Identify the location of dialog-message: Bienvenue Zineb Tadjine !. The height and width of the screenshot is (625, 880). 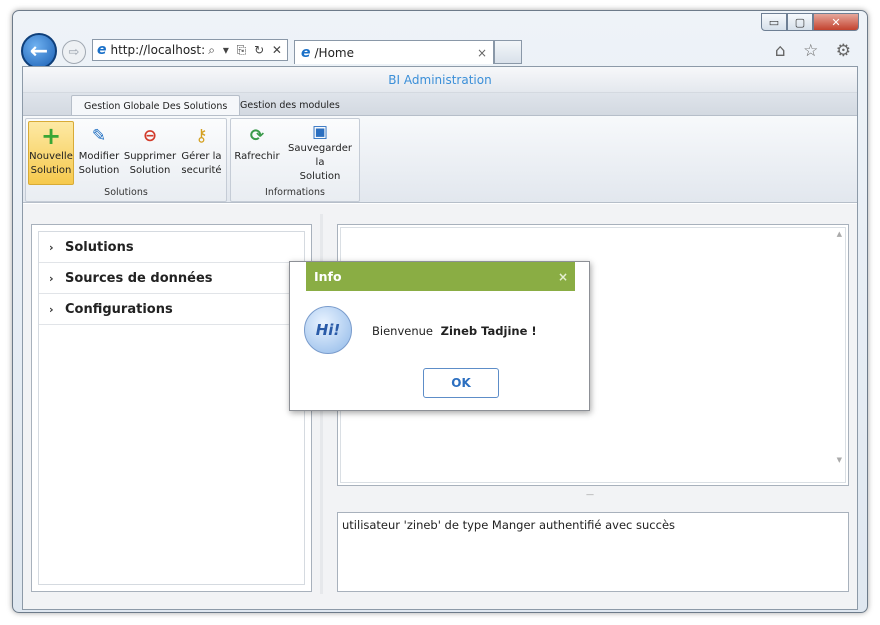
(454, 331).